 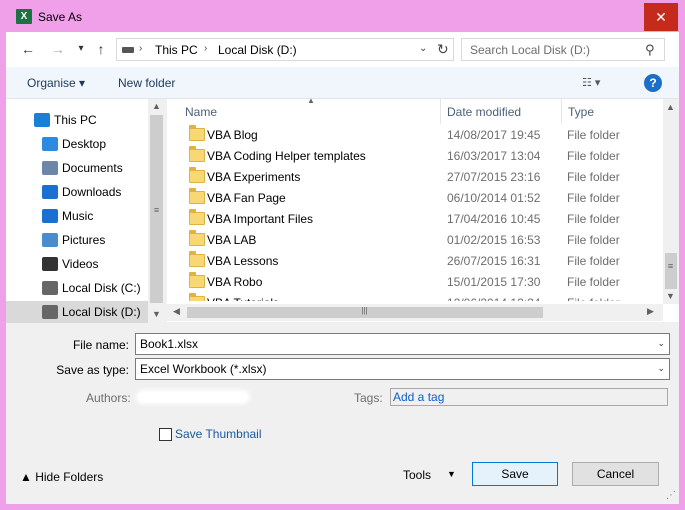 I want to click on sort-ascending-icon: ▲, so click(x=311, y=100).